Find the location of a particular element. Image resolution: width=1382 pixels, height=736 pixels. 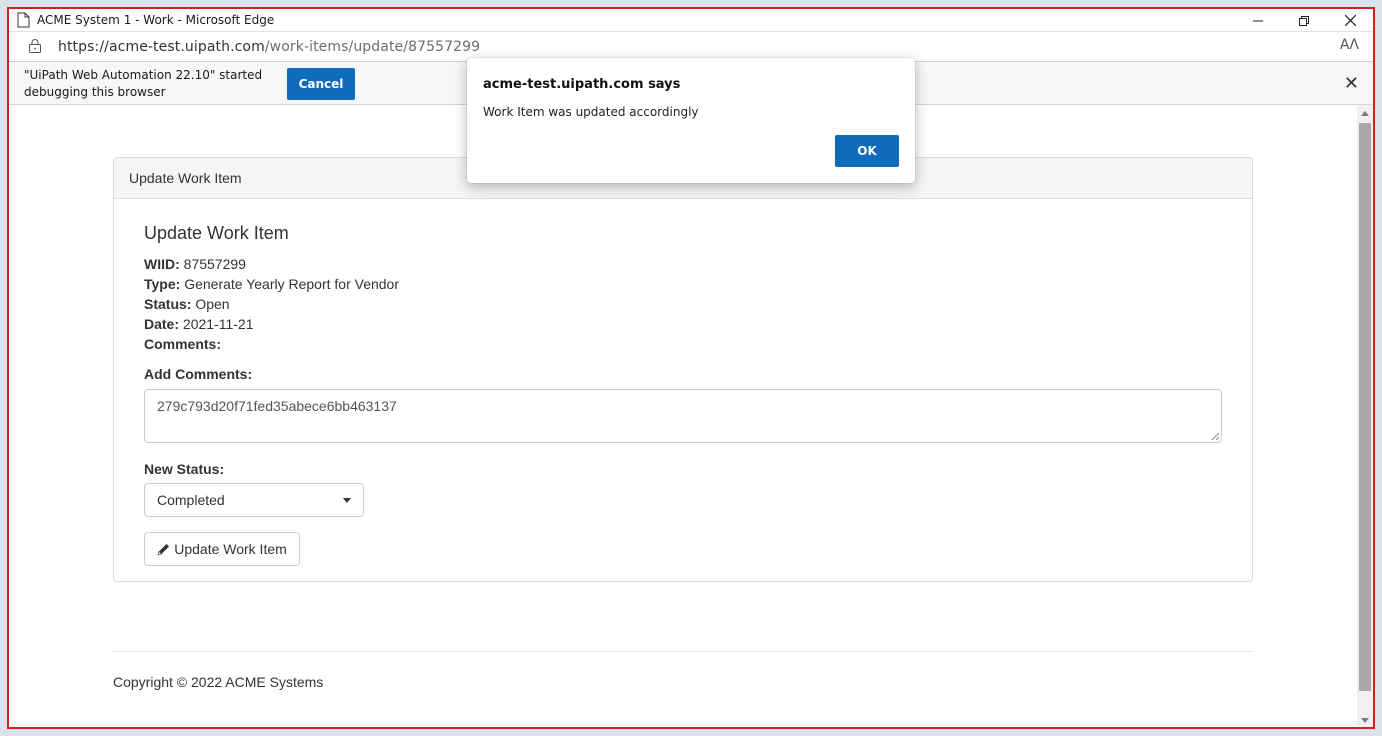

window-close-button is located at coordinates (1350, 20).